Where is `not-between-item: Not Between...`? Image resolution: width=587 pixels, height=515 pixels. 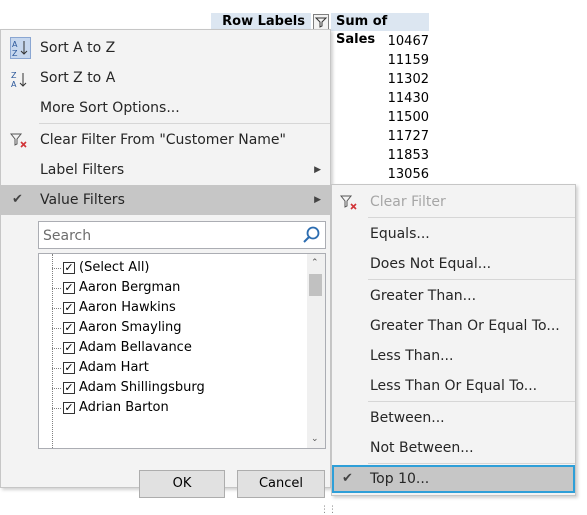
not-between-item: Not Between... is located at coordinates (453, 448).